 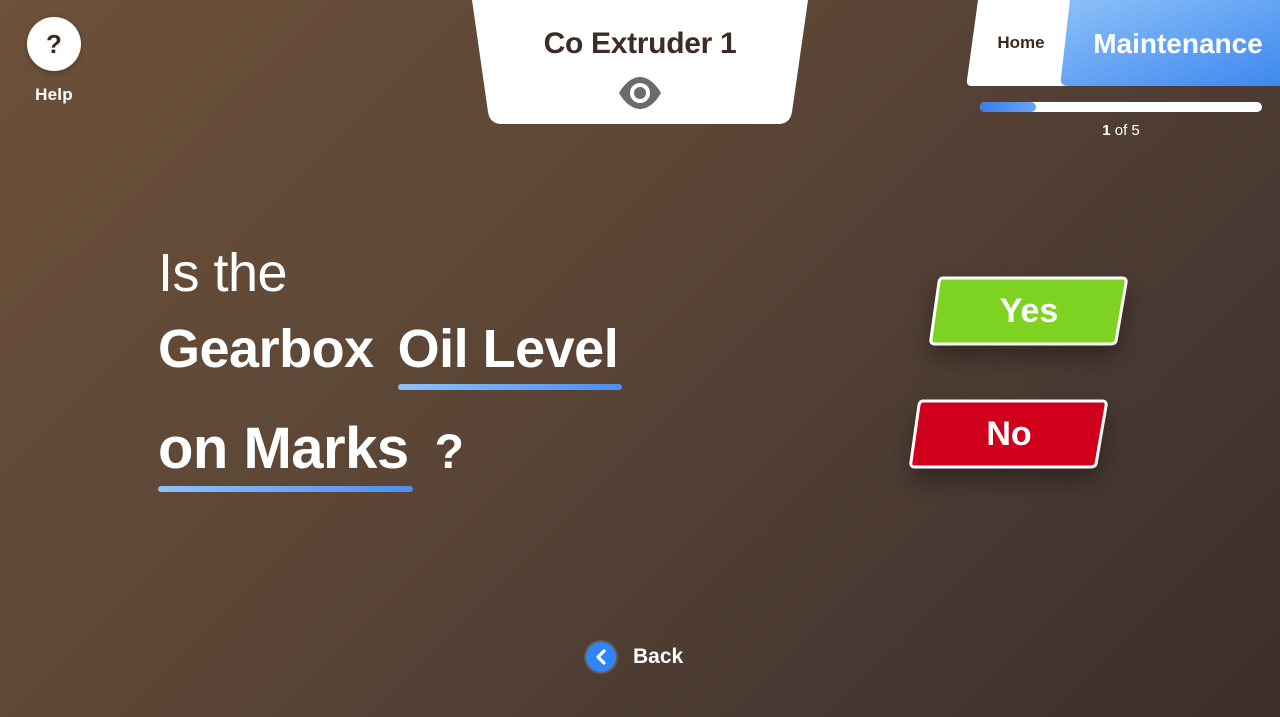 What do you see at coordinates (509, 354) in the screenshot?
I see `question-oil-level-highlight: Oil Level` at bounding box center [509, 354].